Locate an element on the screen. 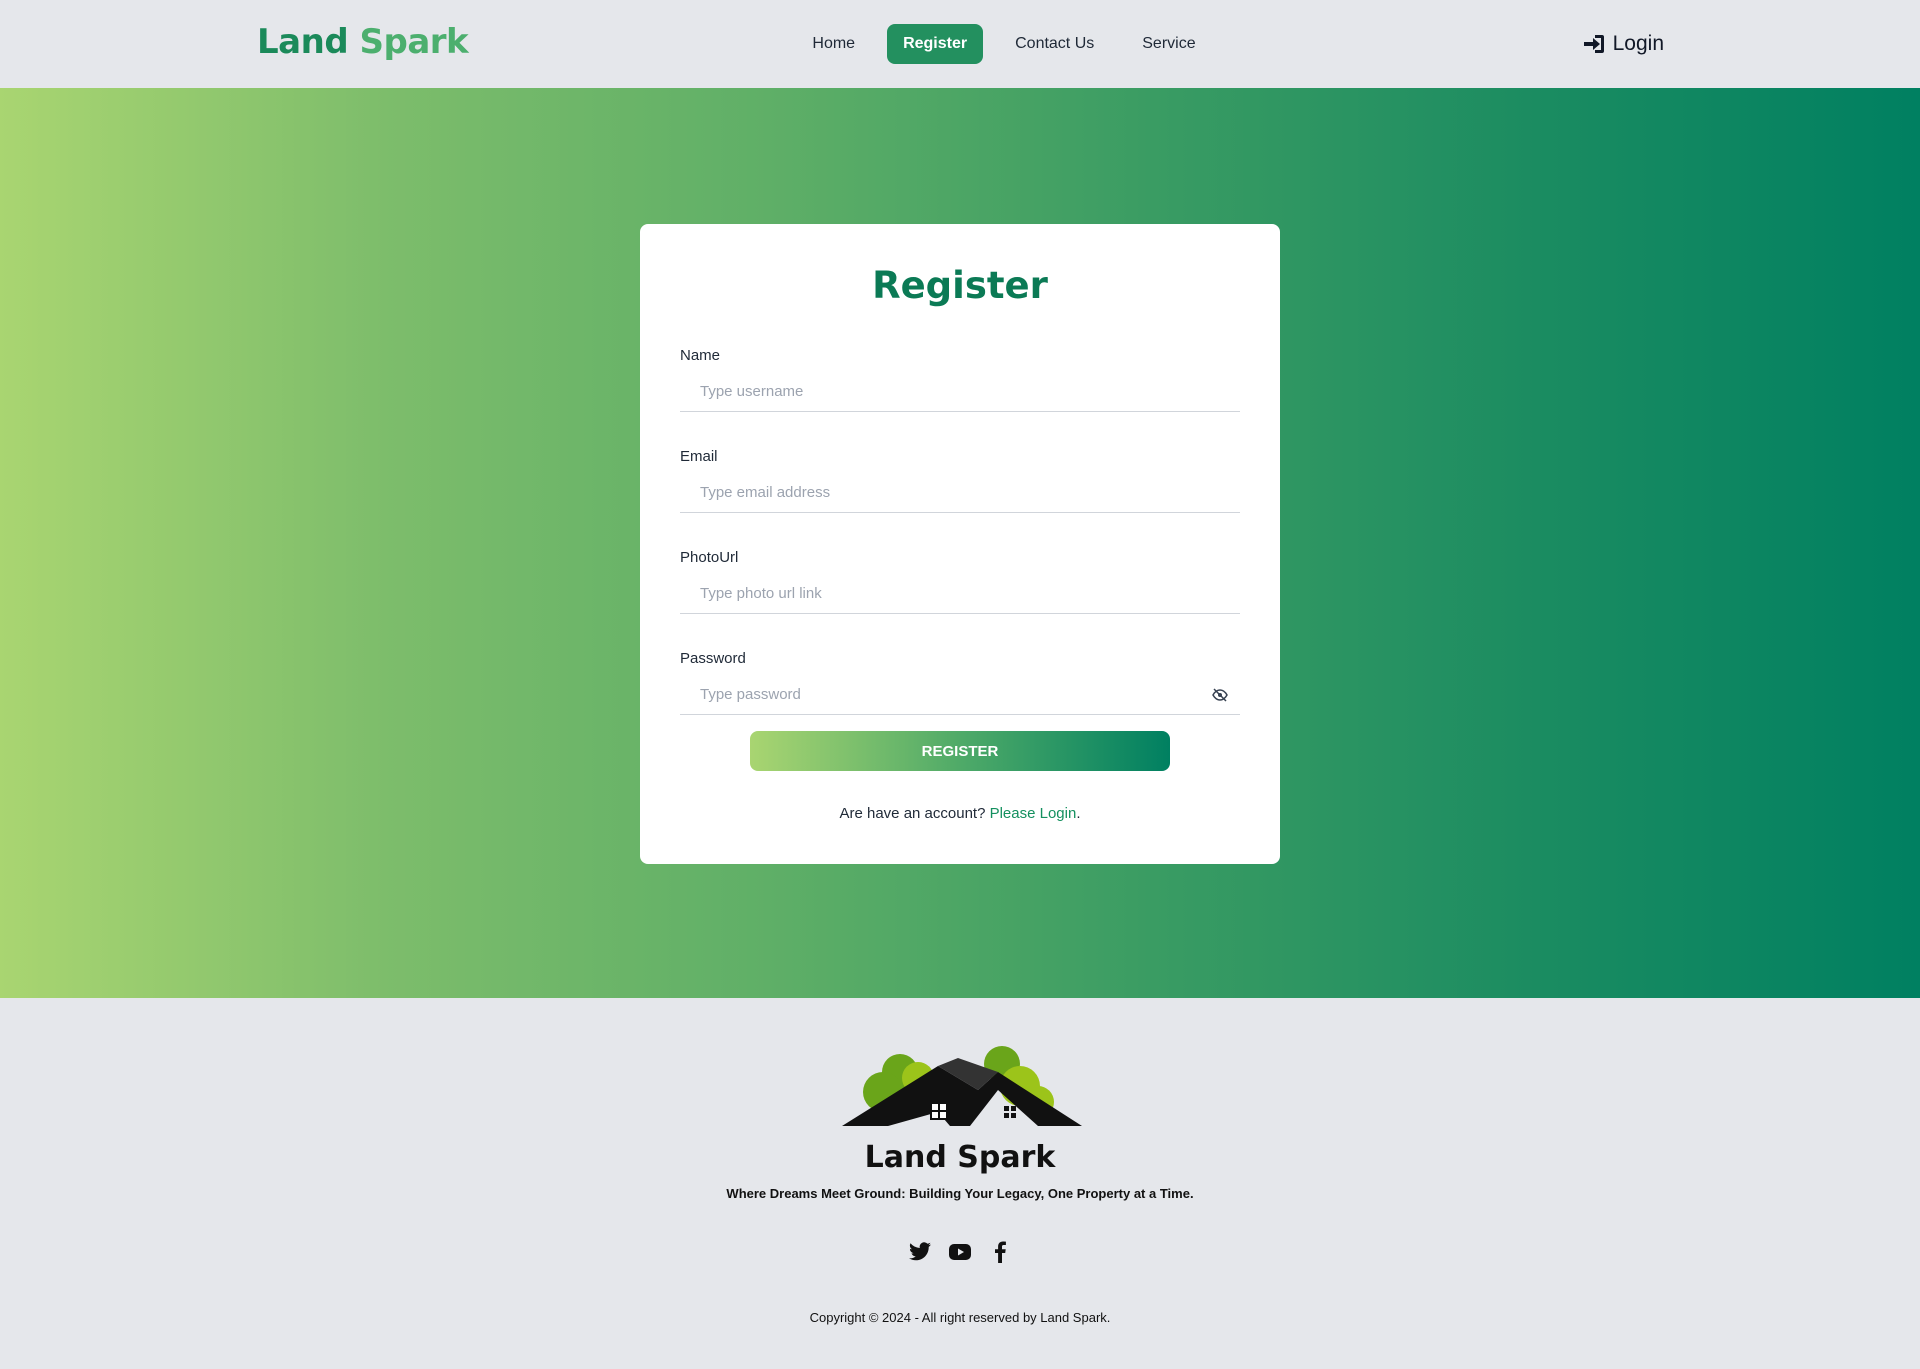 The height and width of the screenshot is (1369, 1920). photourl-field-group: PhotoUrl is located at coordinates (960, 581).